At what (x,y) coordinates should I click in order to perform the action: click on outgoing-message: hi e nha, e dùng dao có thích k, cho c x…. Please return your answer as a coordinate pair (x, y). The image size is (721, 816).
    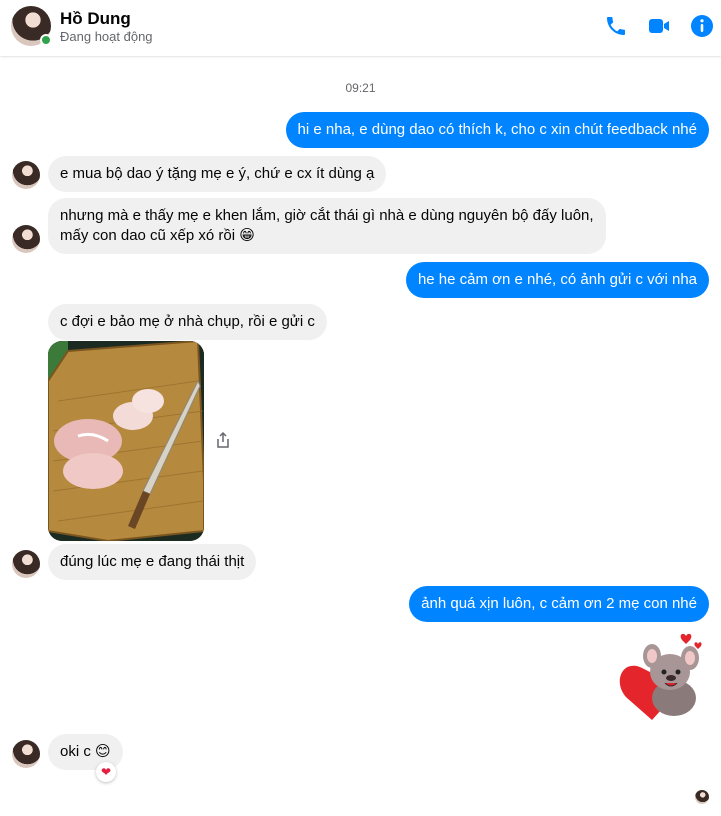
    Looking at the image, I should click on (497, 130).